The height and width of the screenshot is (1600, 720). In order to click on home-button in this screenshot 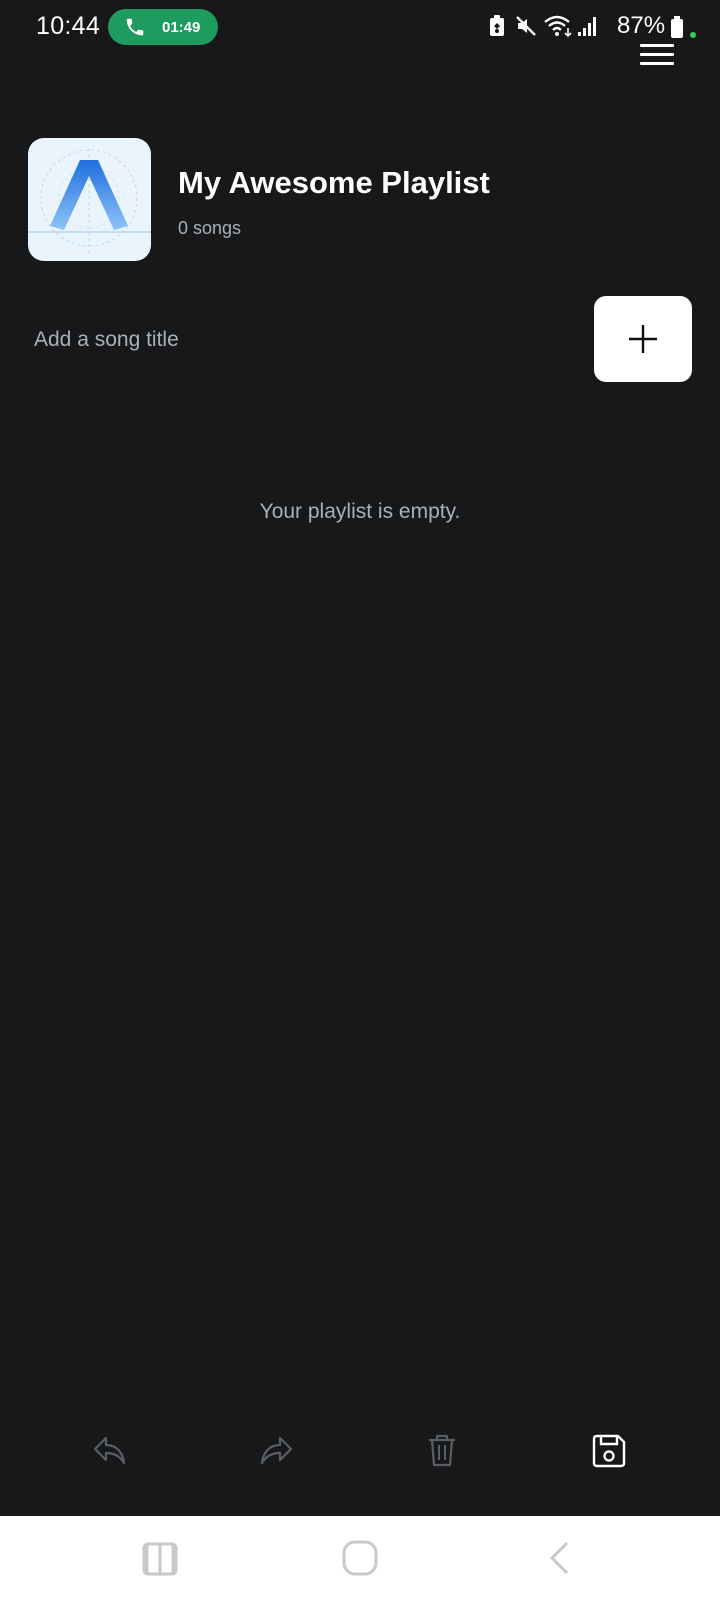, I will do `click(360, 1558)`.